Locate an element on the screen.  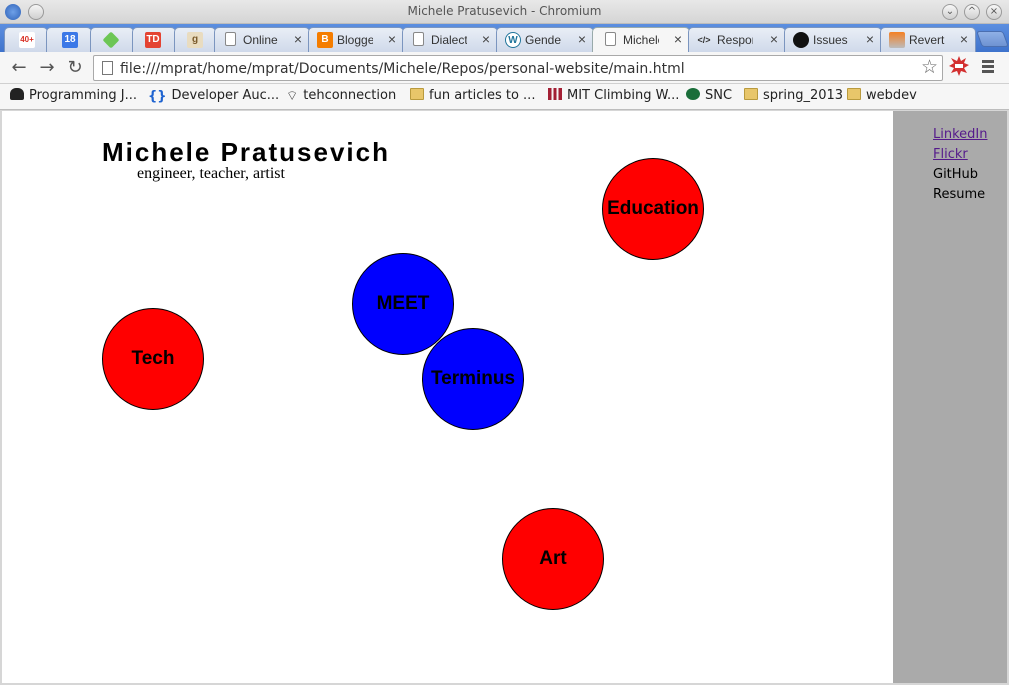
github-icon is located at coordinates (801, 40).